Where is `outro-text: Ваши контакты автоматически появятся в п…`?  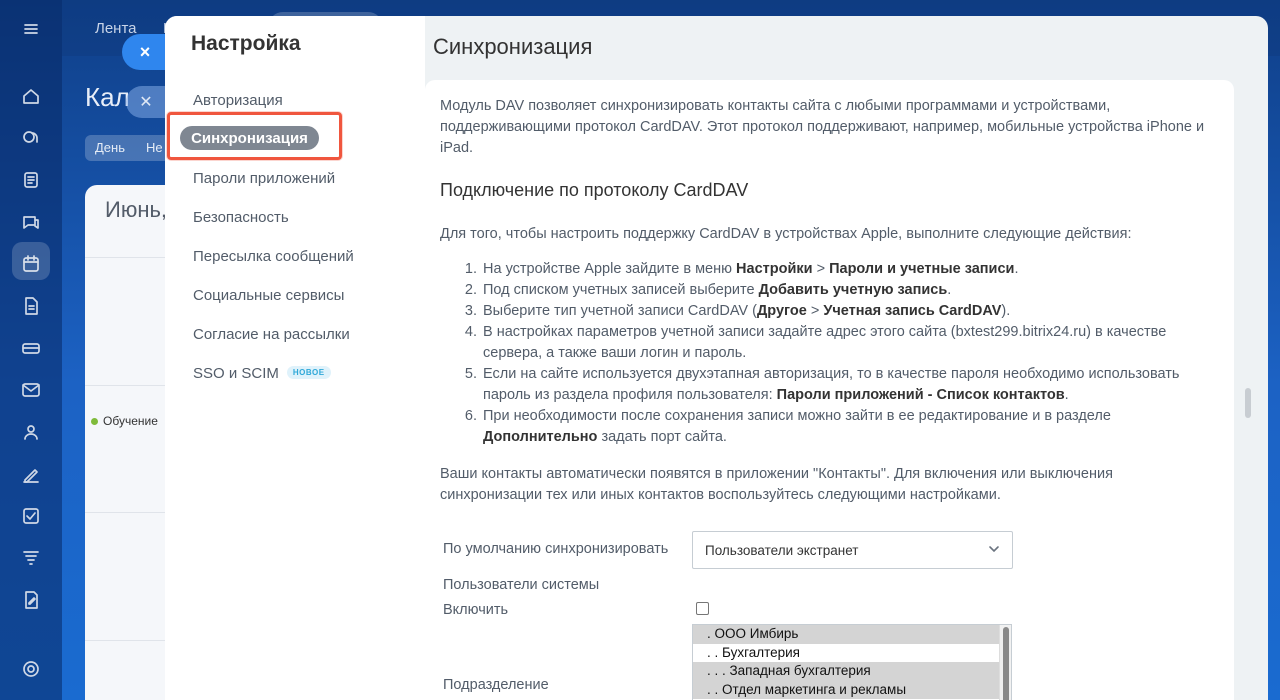 outro-text: Ваши контакты автоматически появятся в п… is located at coordinates (776, 484).